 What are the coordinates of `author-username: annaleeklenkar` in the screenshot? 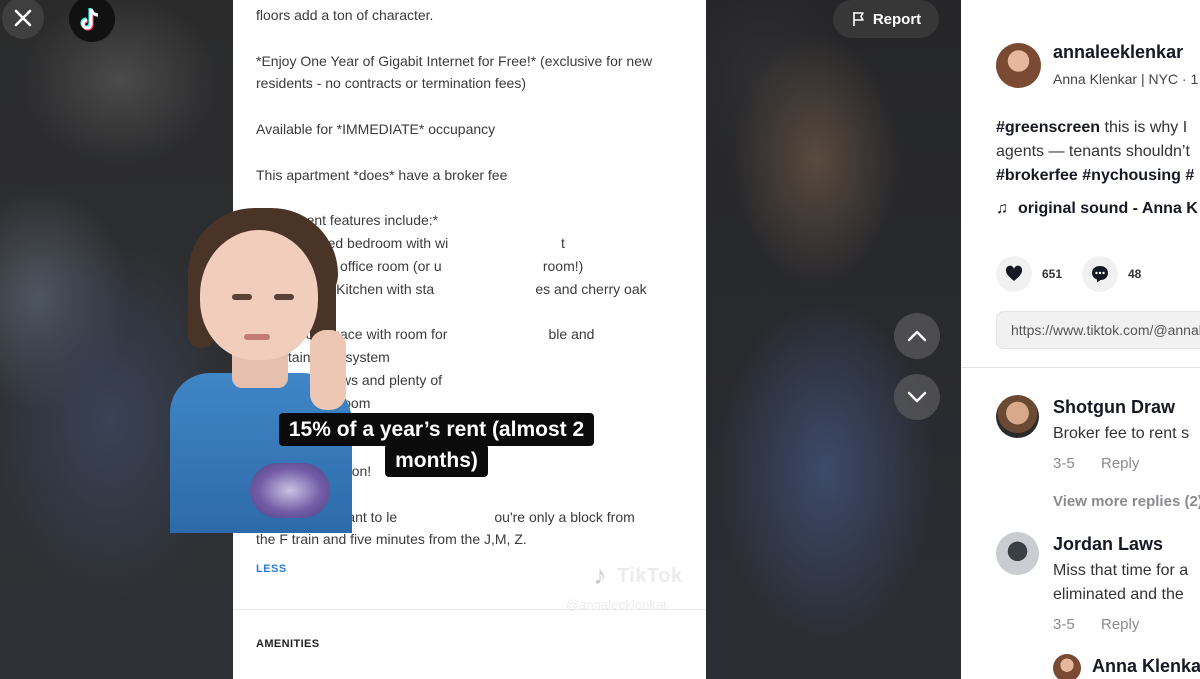 It's located at (1118, 52).